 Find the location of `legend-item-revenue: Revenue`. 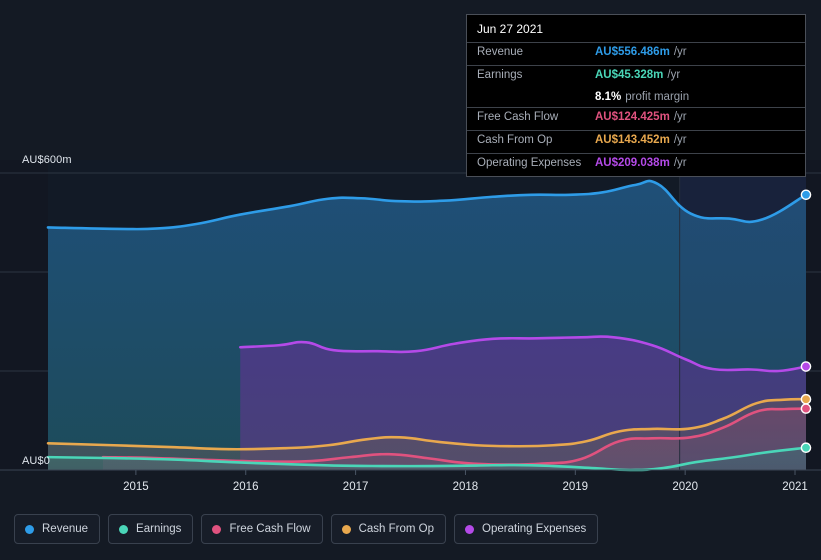

legend-item-revenue: Revenue is located at coordinates (57, 529).